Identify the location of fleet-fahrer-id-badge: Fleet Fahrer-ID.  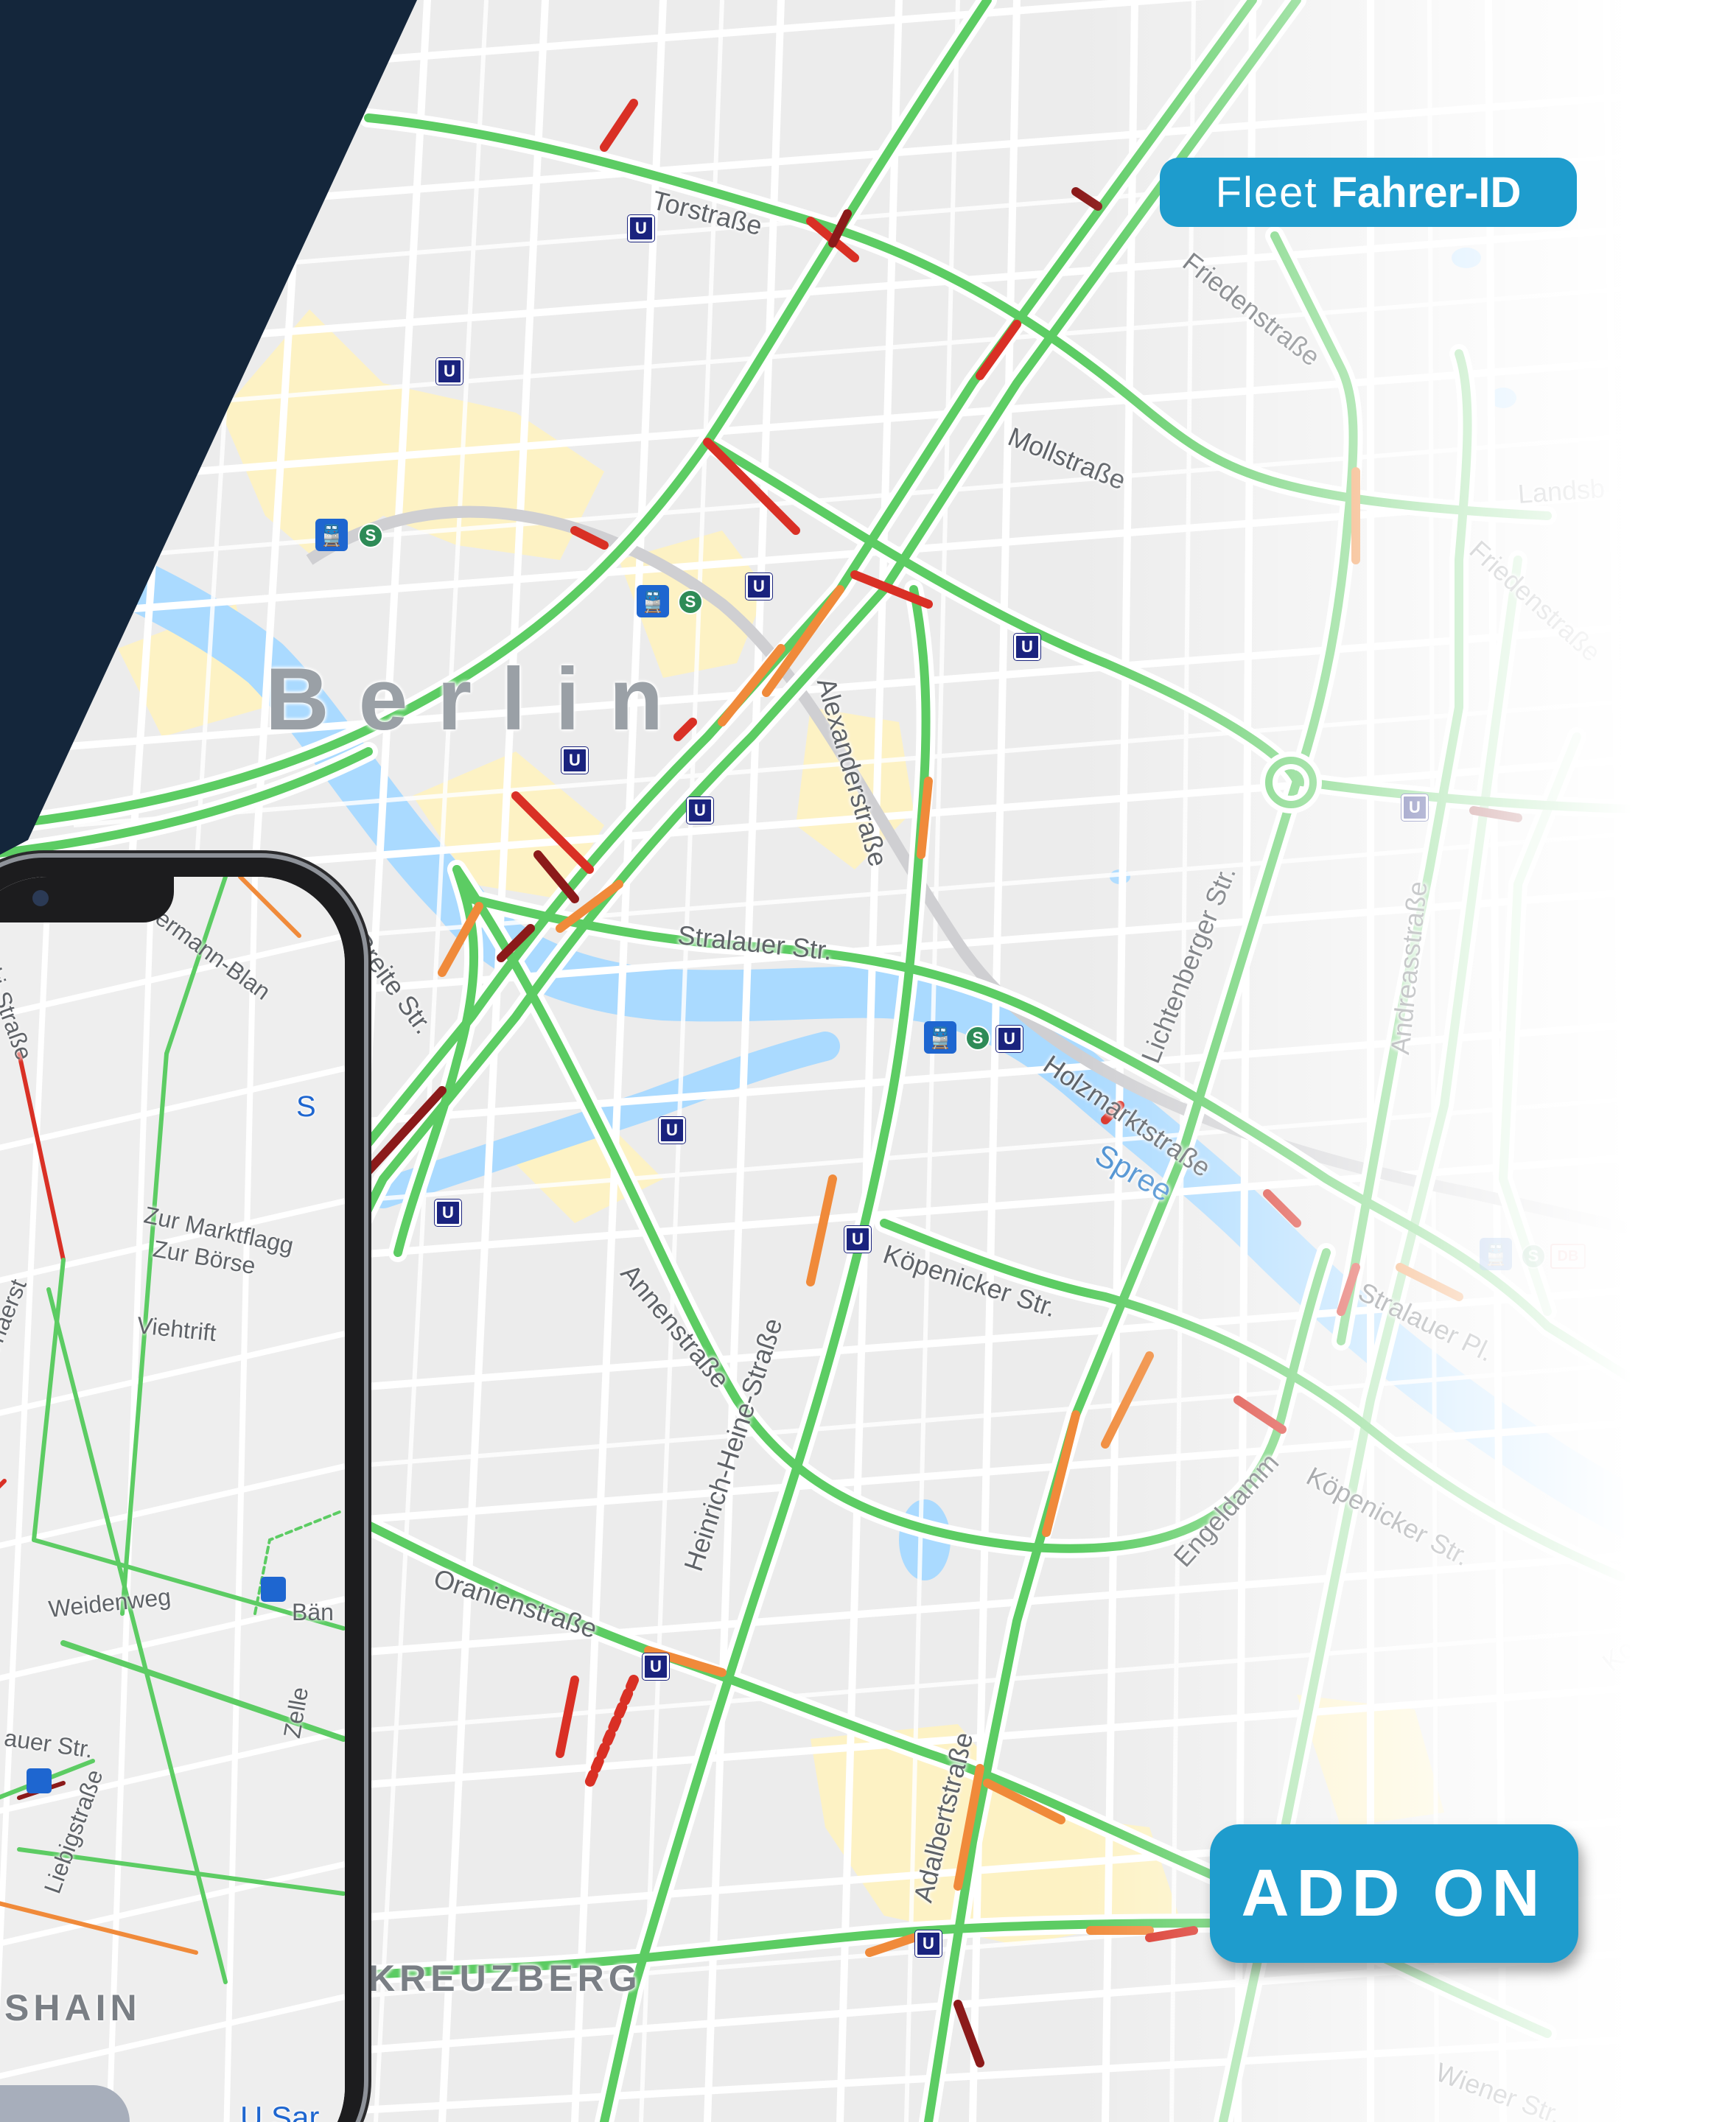
(1368, 192).